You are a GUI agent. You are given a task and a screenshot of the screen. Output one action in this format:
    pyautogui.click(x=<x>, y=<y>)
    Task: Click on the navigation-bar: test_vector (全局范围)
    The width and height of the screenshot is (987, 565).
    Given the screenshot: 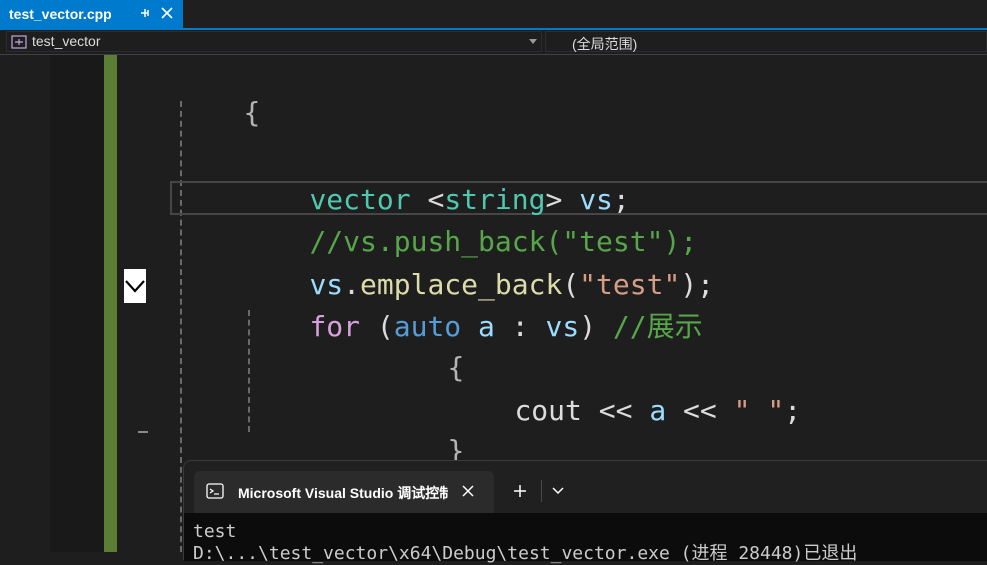 What is the action you would take?
    pyautogui.click(x=493, y=42)
    